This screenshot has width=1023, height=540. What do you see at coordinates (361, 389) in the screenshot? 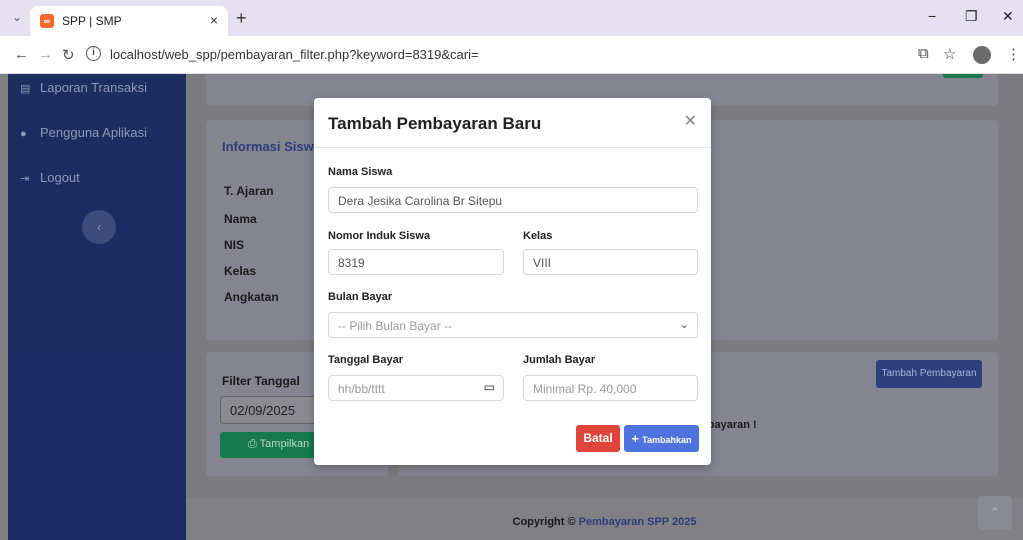
I see `date-placeholder: hh/bb/tttt` at bounding box center [361, 389].